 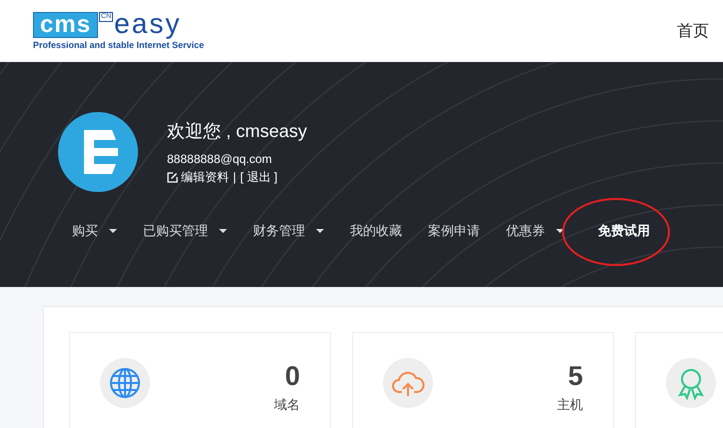 I want to click on globe-icon, so click(x=125, y=383).